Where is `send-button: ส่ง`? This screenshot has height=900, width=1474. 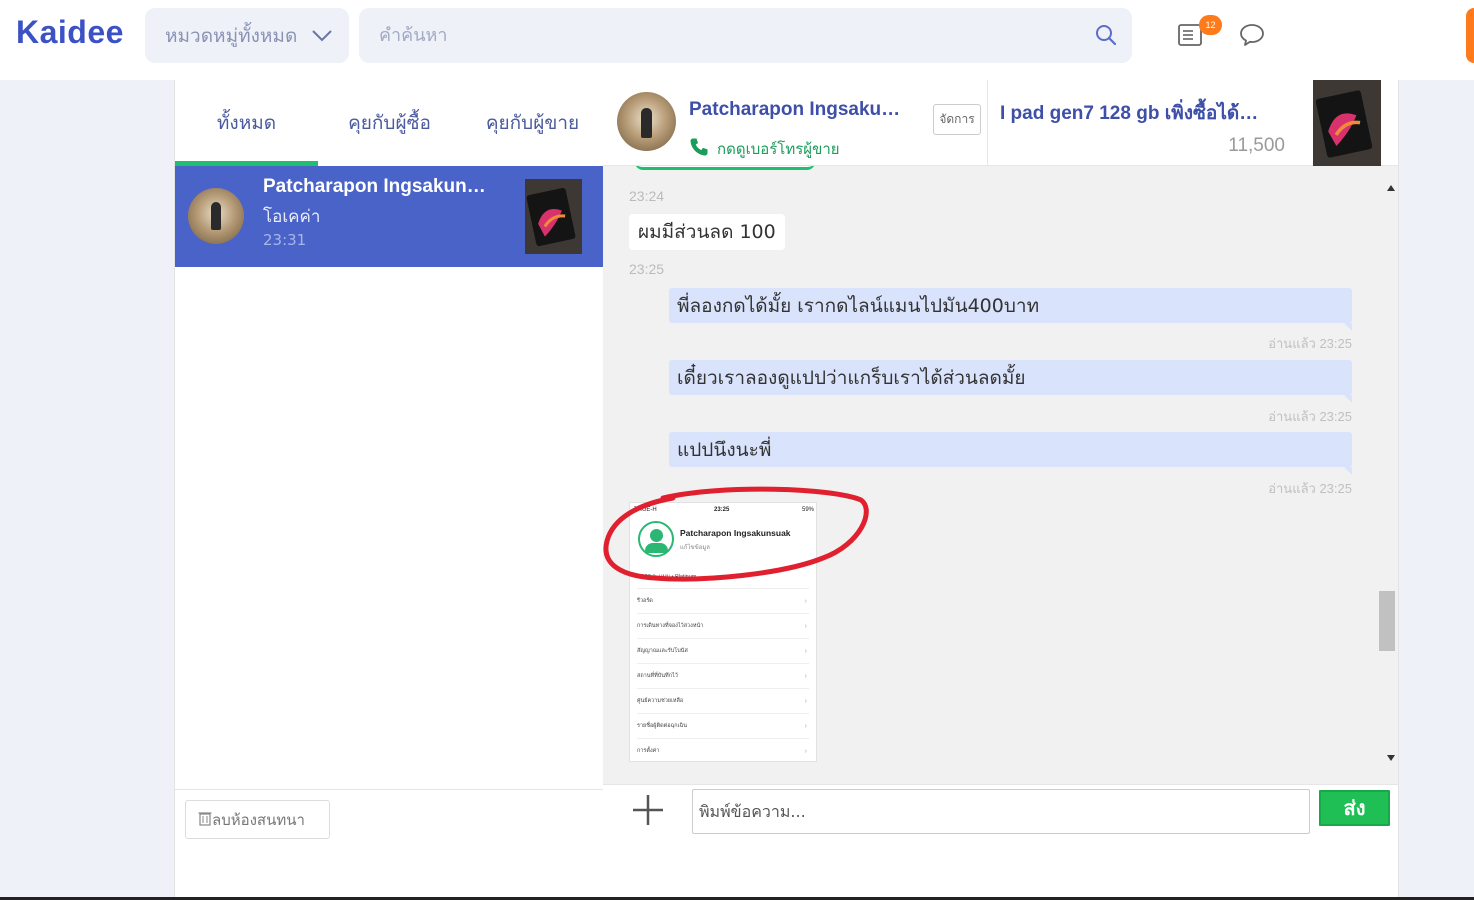
send-button: ส่ง is located at coordinates (1354, 808).